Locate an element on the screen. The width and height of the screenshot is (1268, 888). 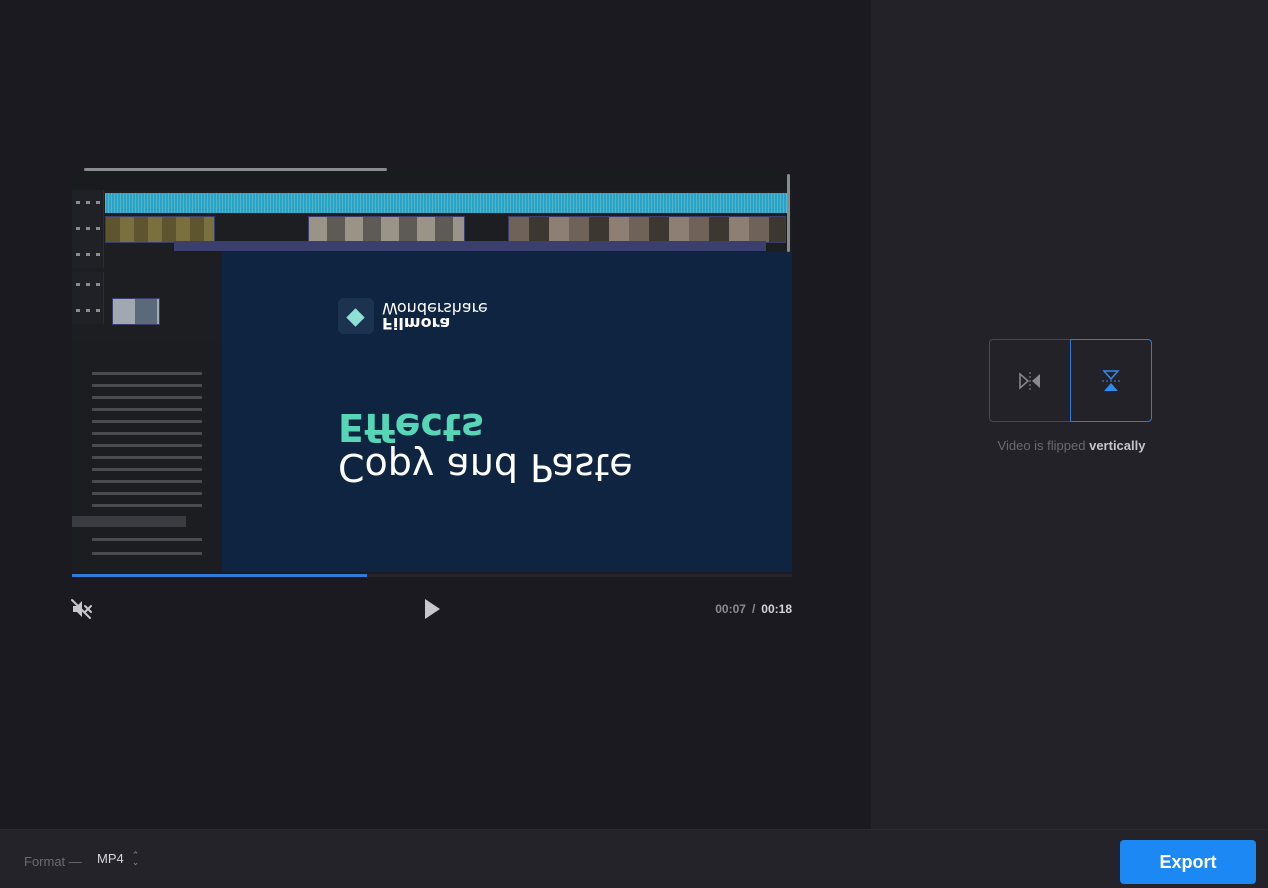
video-media-panel is located at coordinates (147, 457).